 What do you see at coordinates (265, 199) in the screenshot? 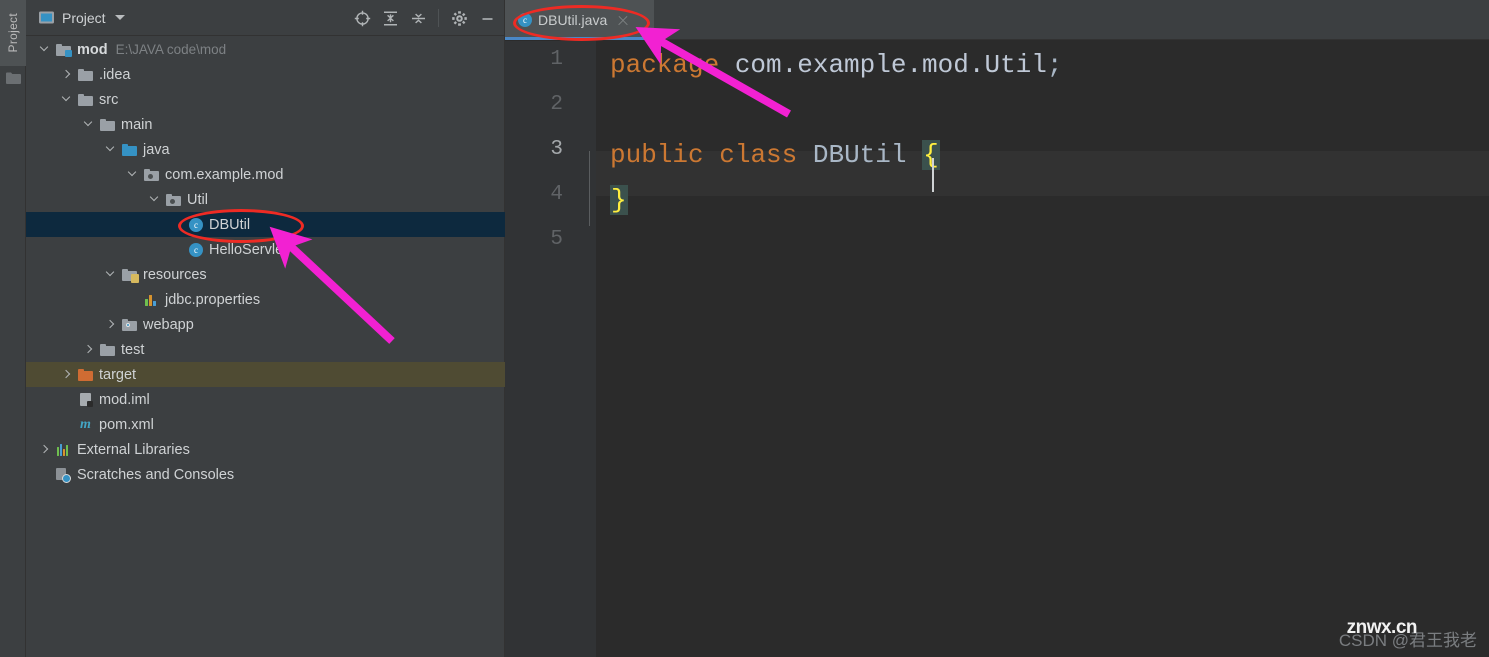
I see `tree-row-util: Util` at bounding box center [265, 199].